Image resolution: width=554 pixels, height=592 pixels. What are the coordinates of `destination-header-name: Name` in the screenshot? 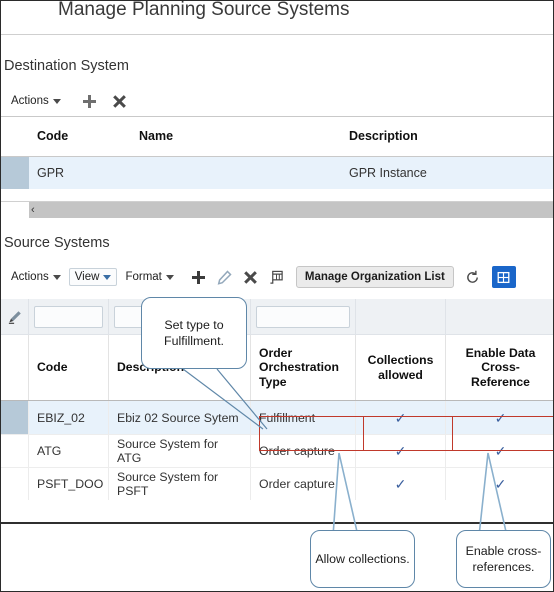 It's located at (244, 137).